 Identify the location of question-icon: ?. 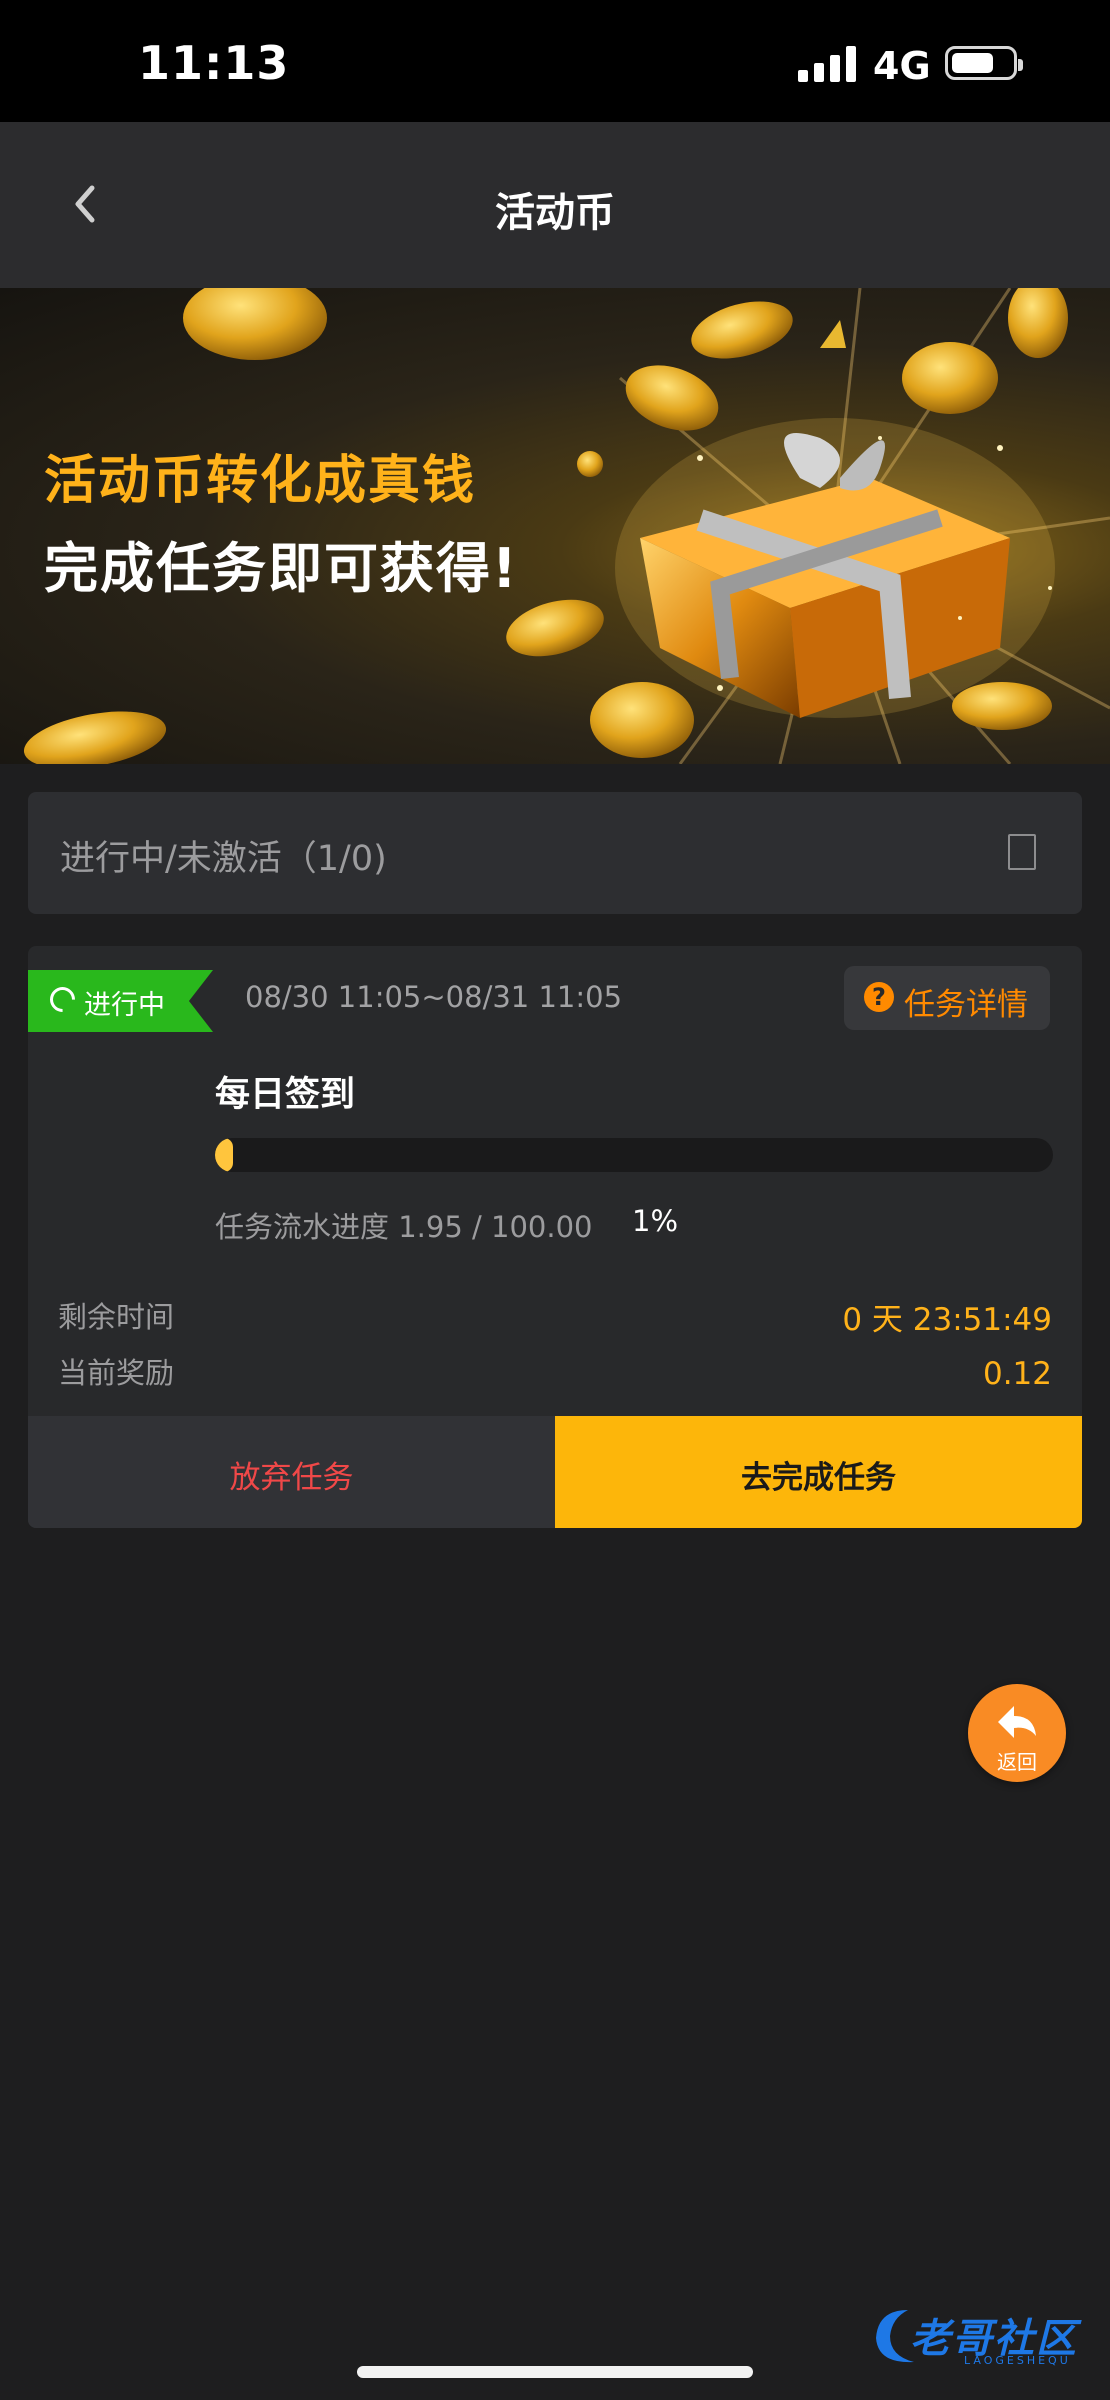
(879, 997).